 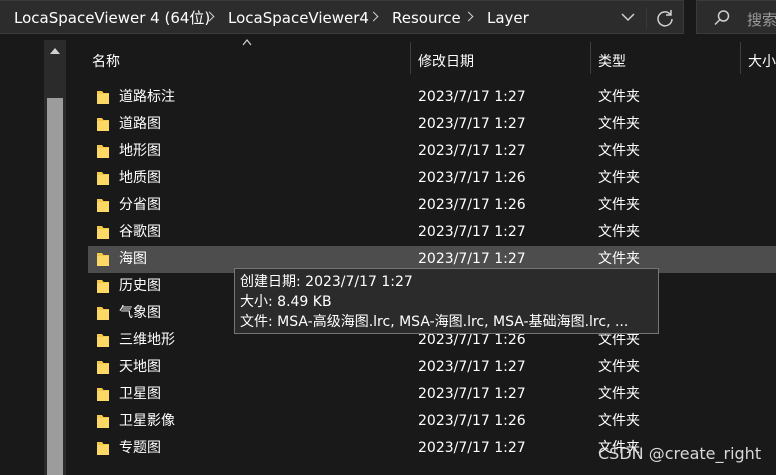 I want to click on sort-ascending-icon, so click(x=247, y=42).